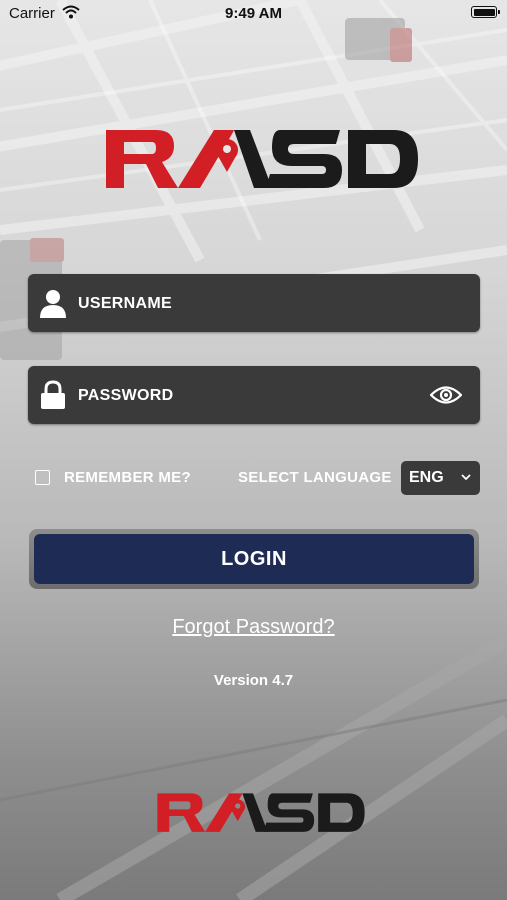 The height and width of the screenshot is (900, 507). Describe the element at coordinates (42, 477) in the screenshot. I see `remember-me-checkbox` at that location.